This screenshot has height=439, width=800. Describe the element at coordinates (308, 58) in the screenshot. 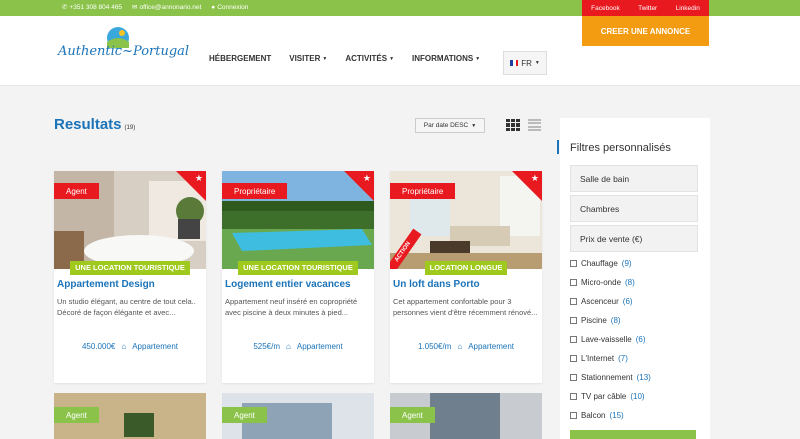

I see `nav-item-visiter: VISITER ▼` at that location.